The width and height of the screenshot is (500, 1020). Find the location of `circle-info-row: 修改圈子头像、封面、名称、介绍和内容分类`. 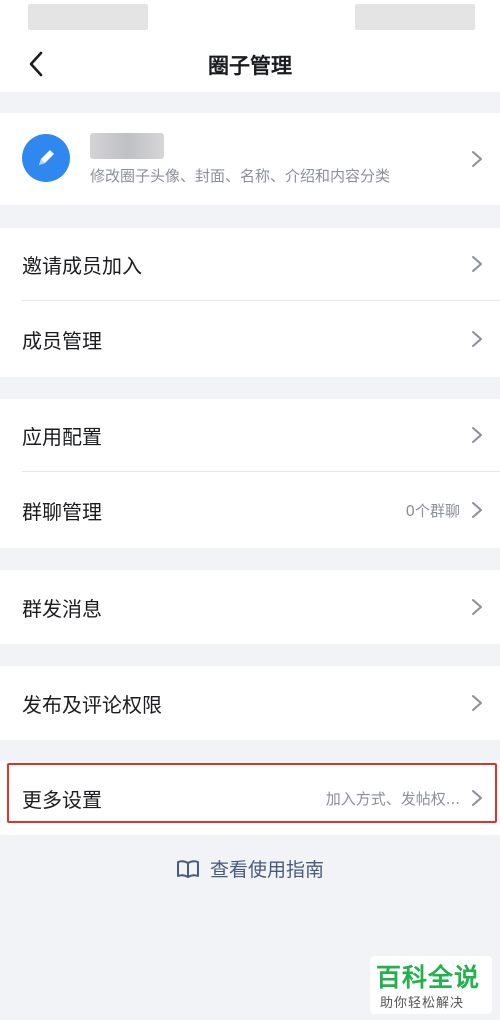

circle-info-row: 修改圈子头像、封面、名称、介绍和内容分类 is located at coordinates (250, 159).